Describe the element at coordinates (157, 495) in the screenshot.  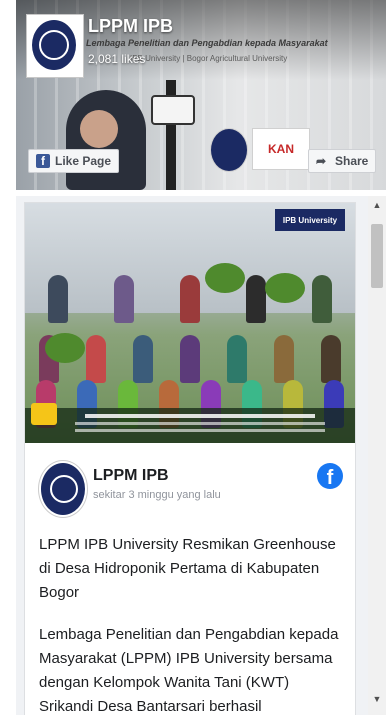
I see `post-timestamp: sekitar 3 minggu yang lalu` at that location.